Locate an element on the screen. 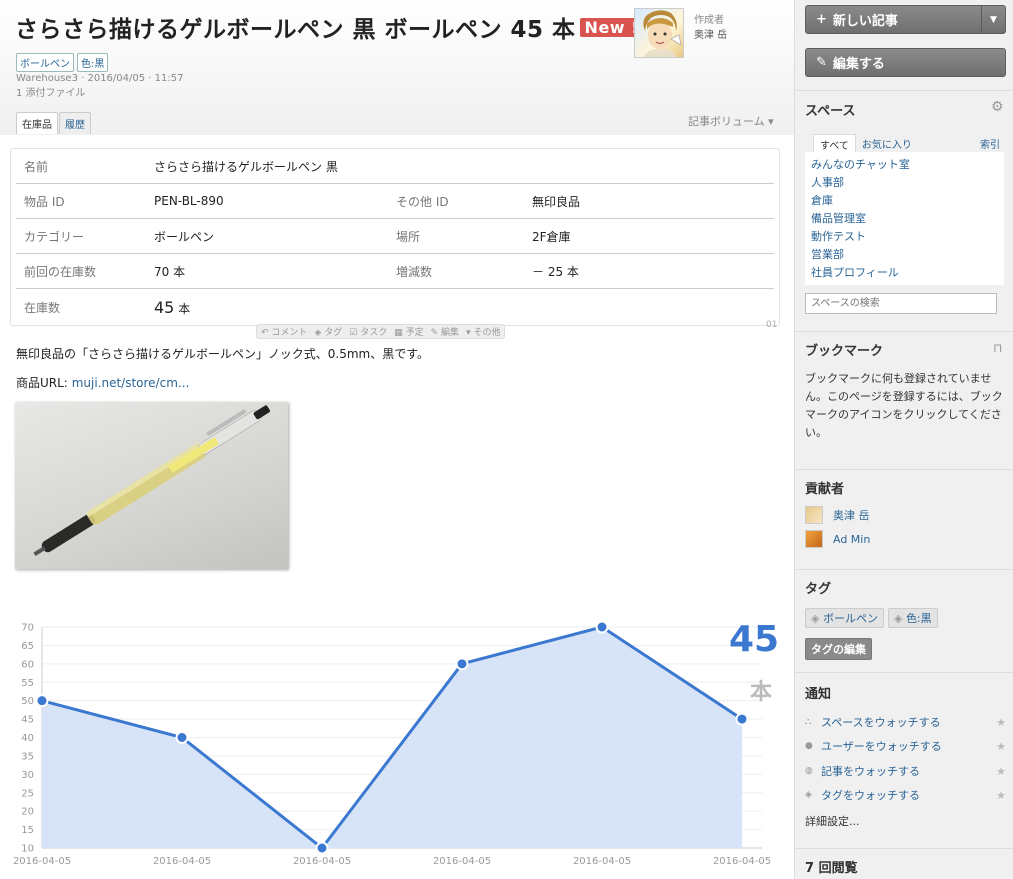  user-icon: ● is located at coordinates (809, 746).